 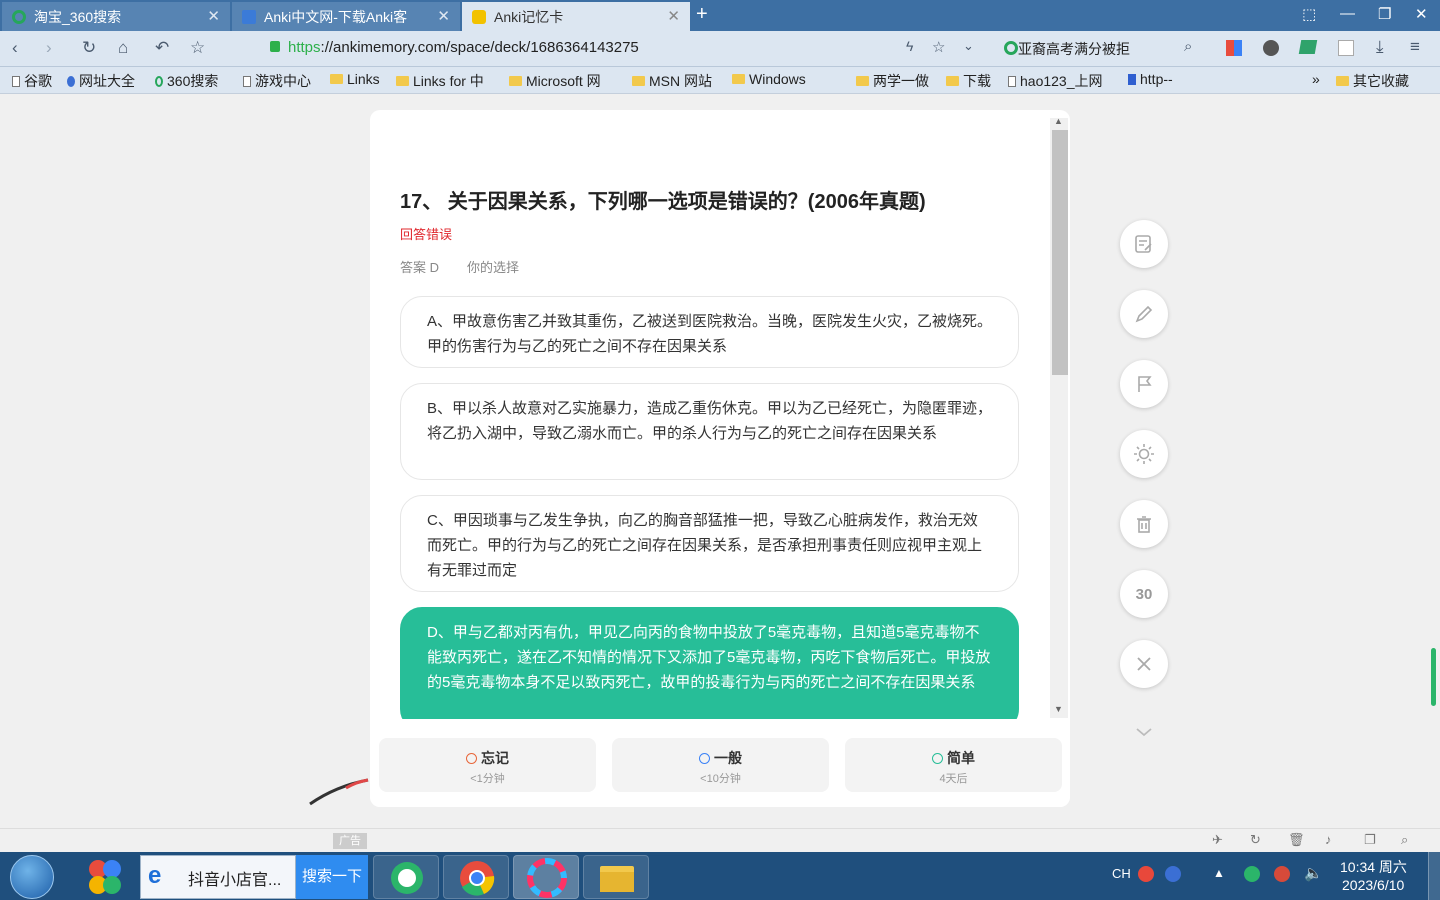 What do you see at coordinates (1316, 79) in the screenshot?
I see `bookmarks-more-button: »` at bounding box center [1316, 79].